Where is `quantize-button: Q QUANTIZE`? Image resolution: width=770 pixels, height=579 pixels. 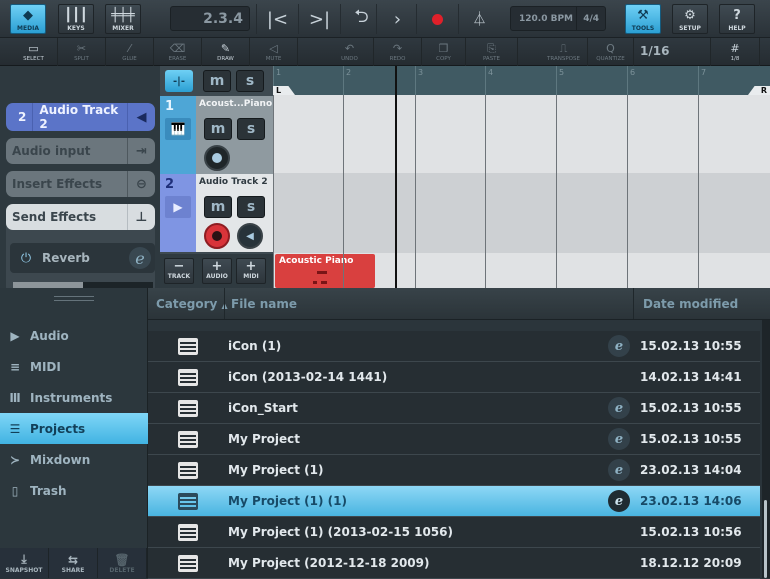 quantize-button: Q QUANTIZE is located at coordinates (611, 52).